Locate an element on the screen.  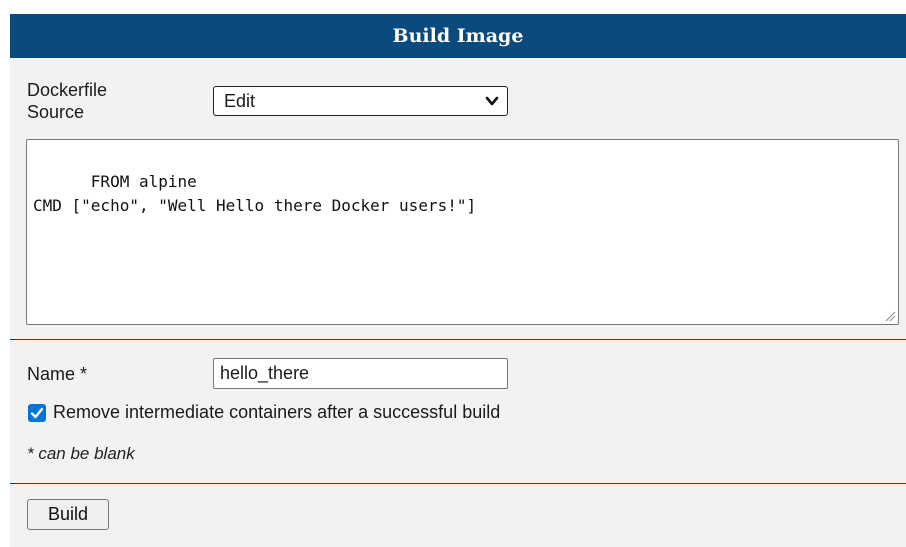
remove-intermediate-checkbox is located at coordinates (37, 412).